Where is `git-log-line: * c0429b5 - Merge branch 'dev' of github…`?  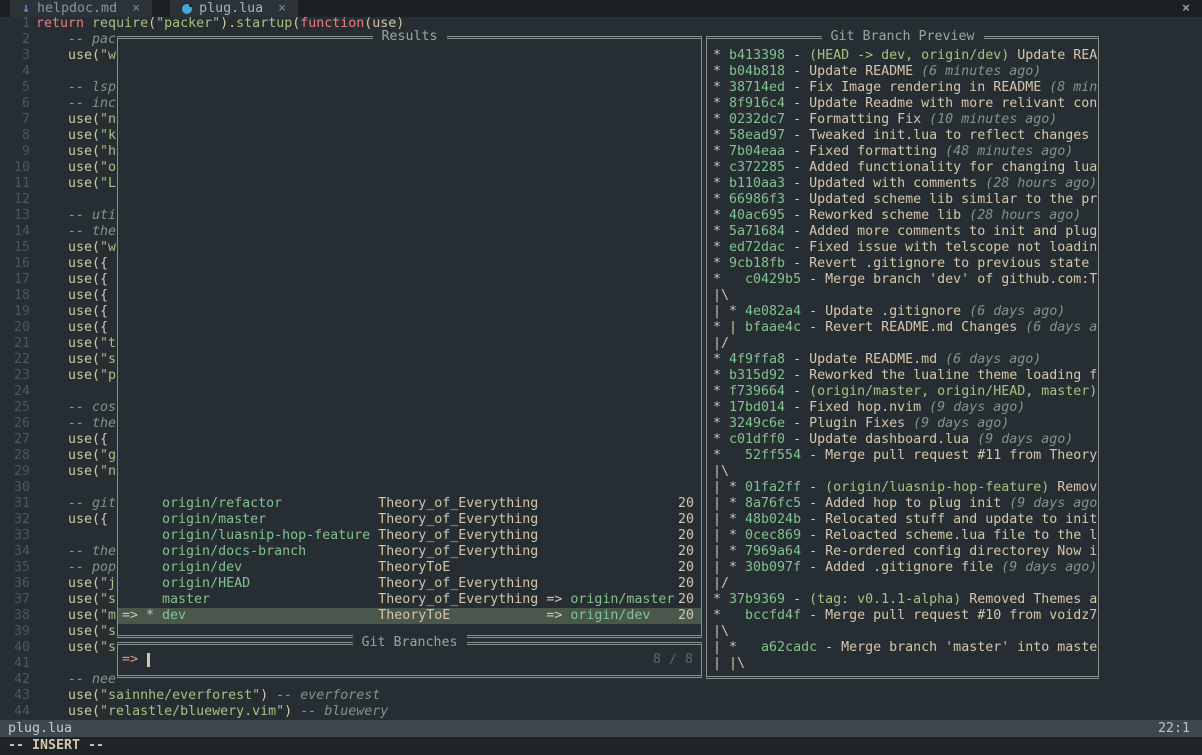 git-log-line: * c0429b5 - Merge branch 'dev' of github… is located at coordinates (905, 280).